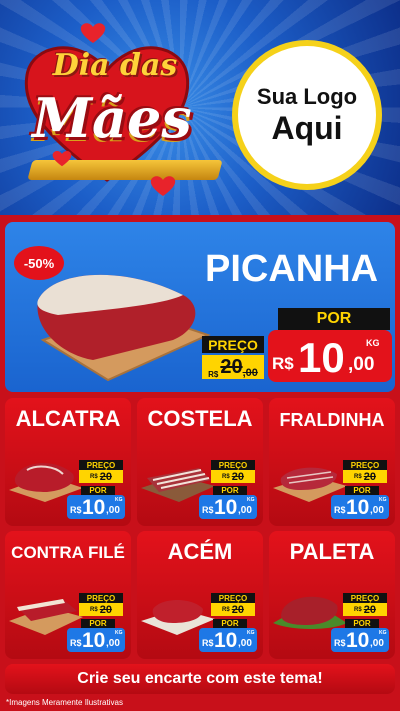 This screenshot has width=400, height=711. I want to click on product-card: PALETA PREÇO R$ 20 POR R$ 10 ,00 KG, so click(332, 595).